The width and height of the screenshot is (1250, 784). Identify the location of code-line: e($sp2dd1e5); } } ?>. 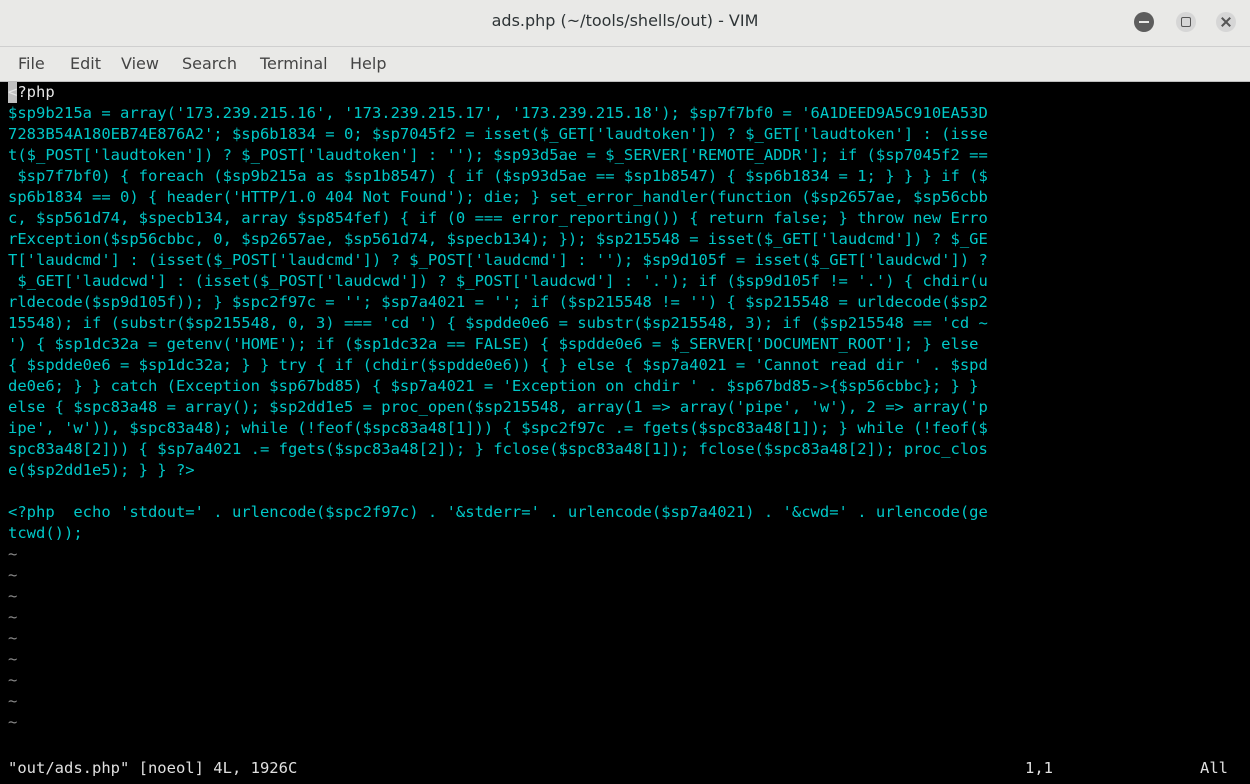
(101, 470).